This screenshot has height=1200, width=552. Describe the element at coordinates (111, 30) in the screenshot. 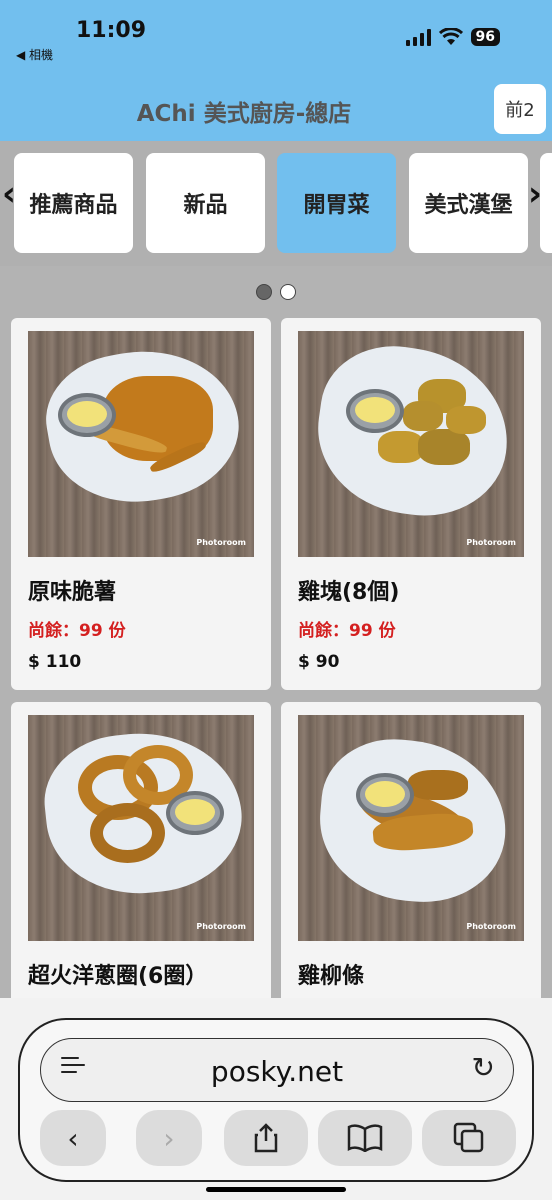

I see `status-time: 11:09` at that location.